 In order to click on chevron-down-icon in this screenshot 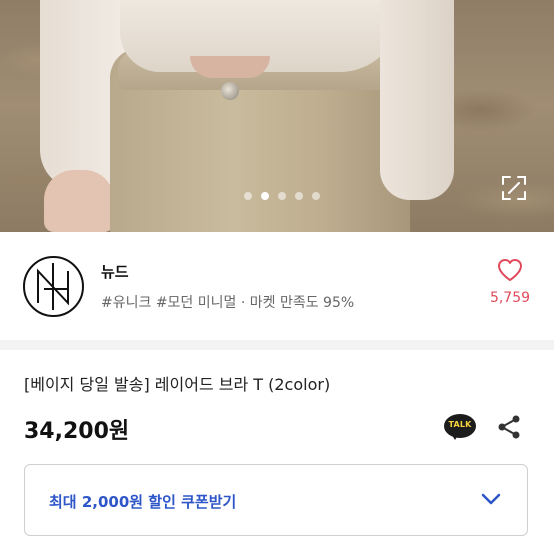, I will do `click(491, 499)`.